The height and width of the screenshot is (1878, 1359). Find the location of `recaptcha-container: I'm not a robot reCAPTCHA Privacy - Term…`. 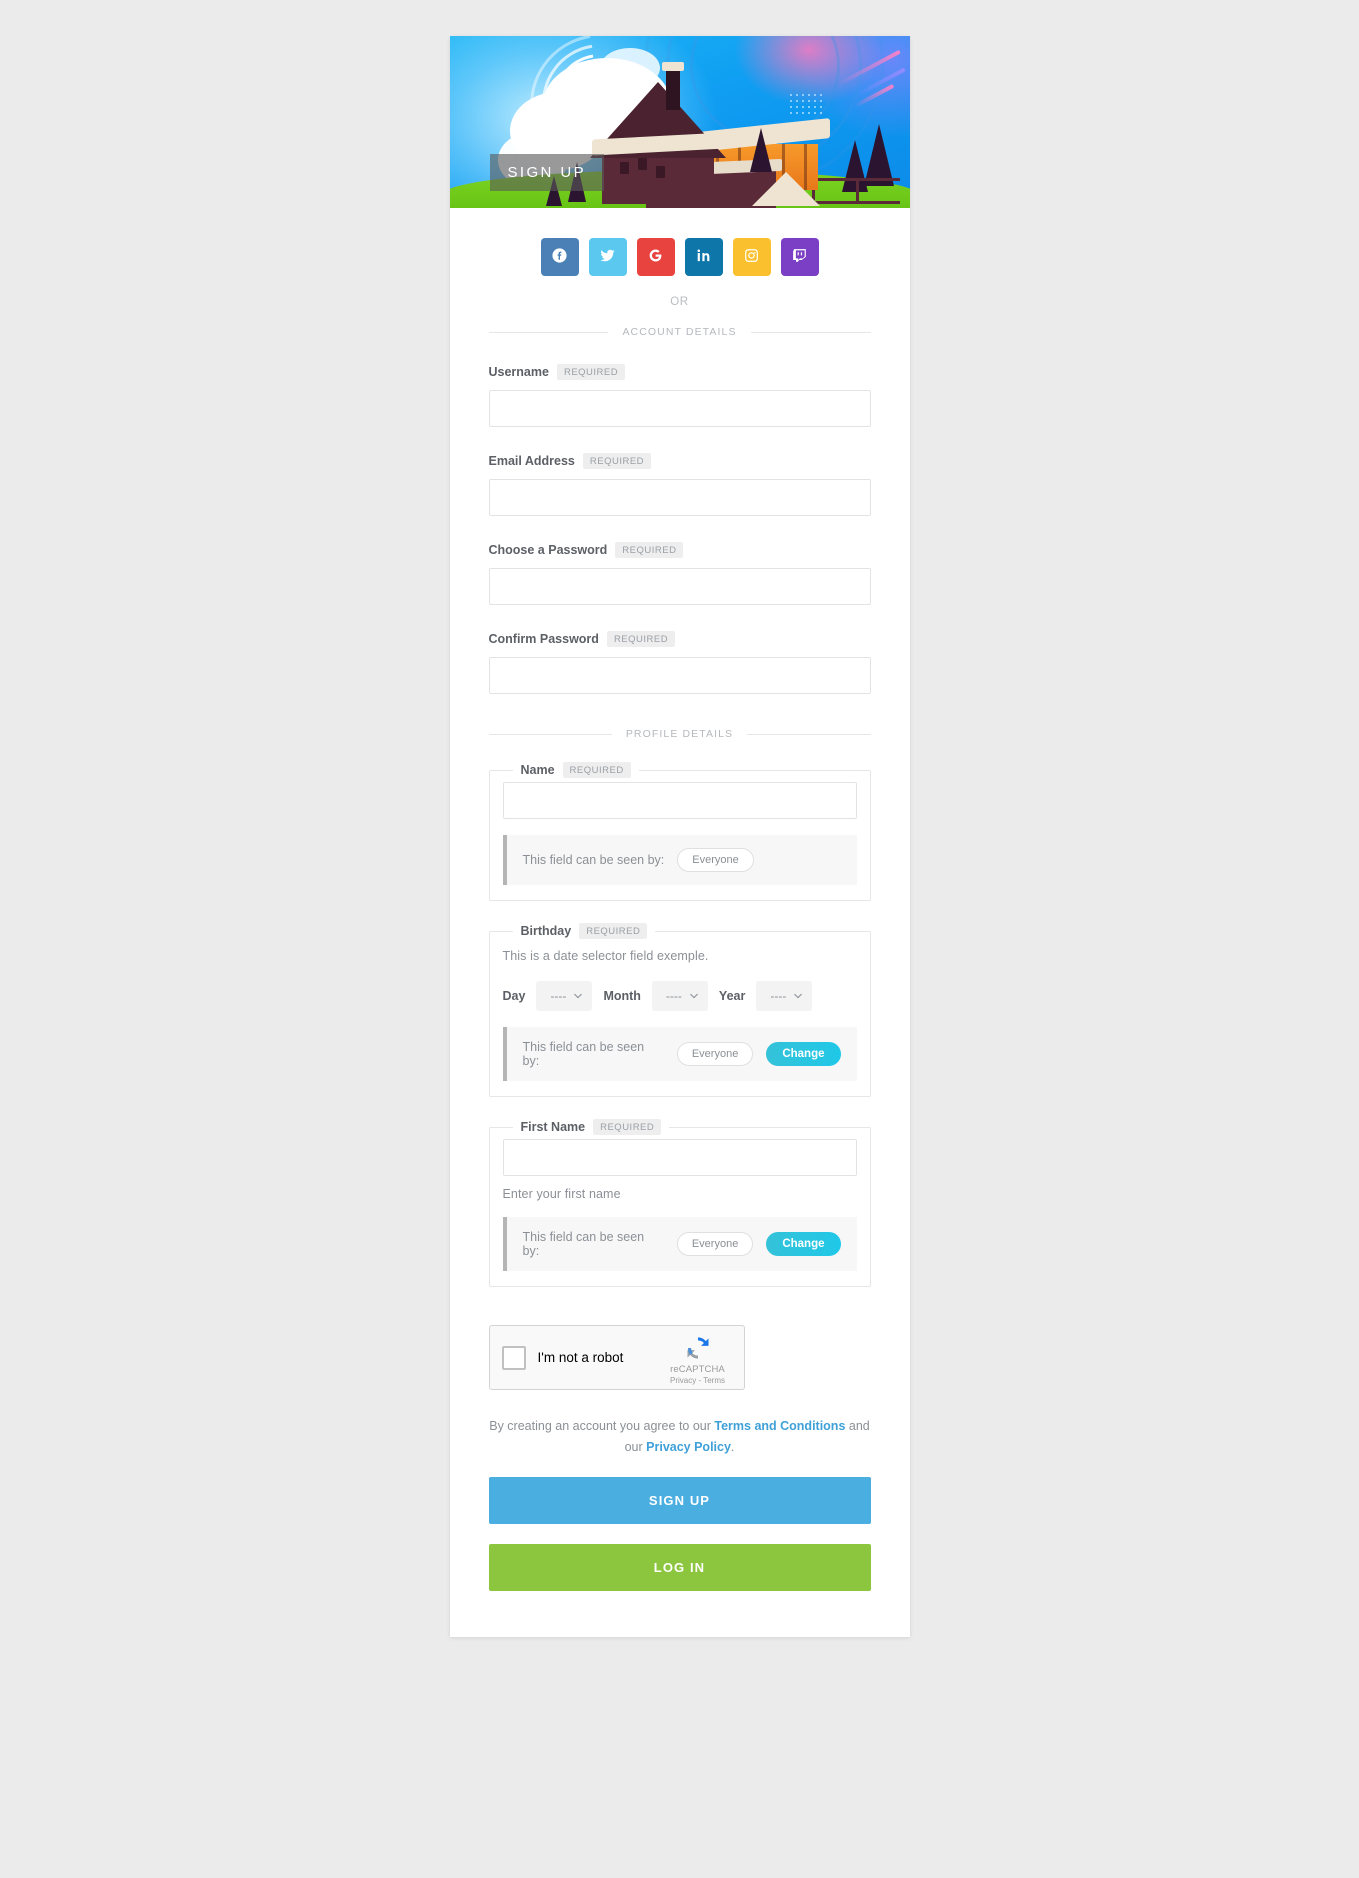

recaptcha-container: I'm not a robot reCAPTCHA Privacy - Term… is located at coordinates (679, 1357).